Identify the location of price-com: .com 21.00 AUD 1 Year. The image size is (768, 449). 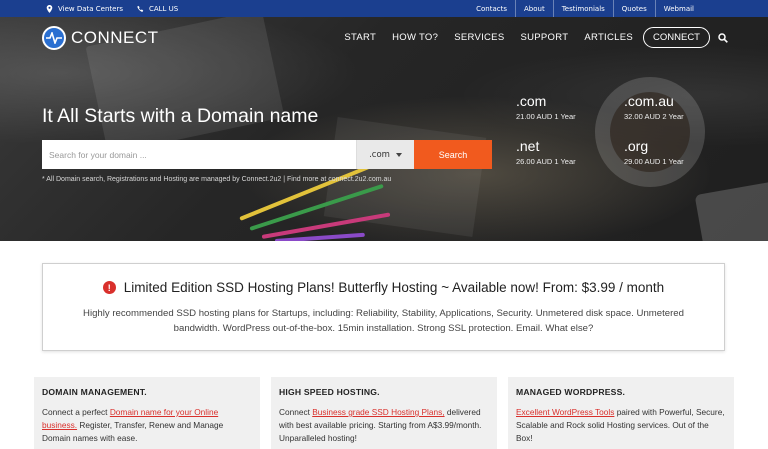
(546, 107).